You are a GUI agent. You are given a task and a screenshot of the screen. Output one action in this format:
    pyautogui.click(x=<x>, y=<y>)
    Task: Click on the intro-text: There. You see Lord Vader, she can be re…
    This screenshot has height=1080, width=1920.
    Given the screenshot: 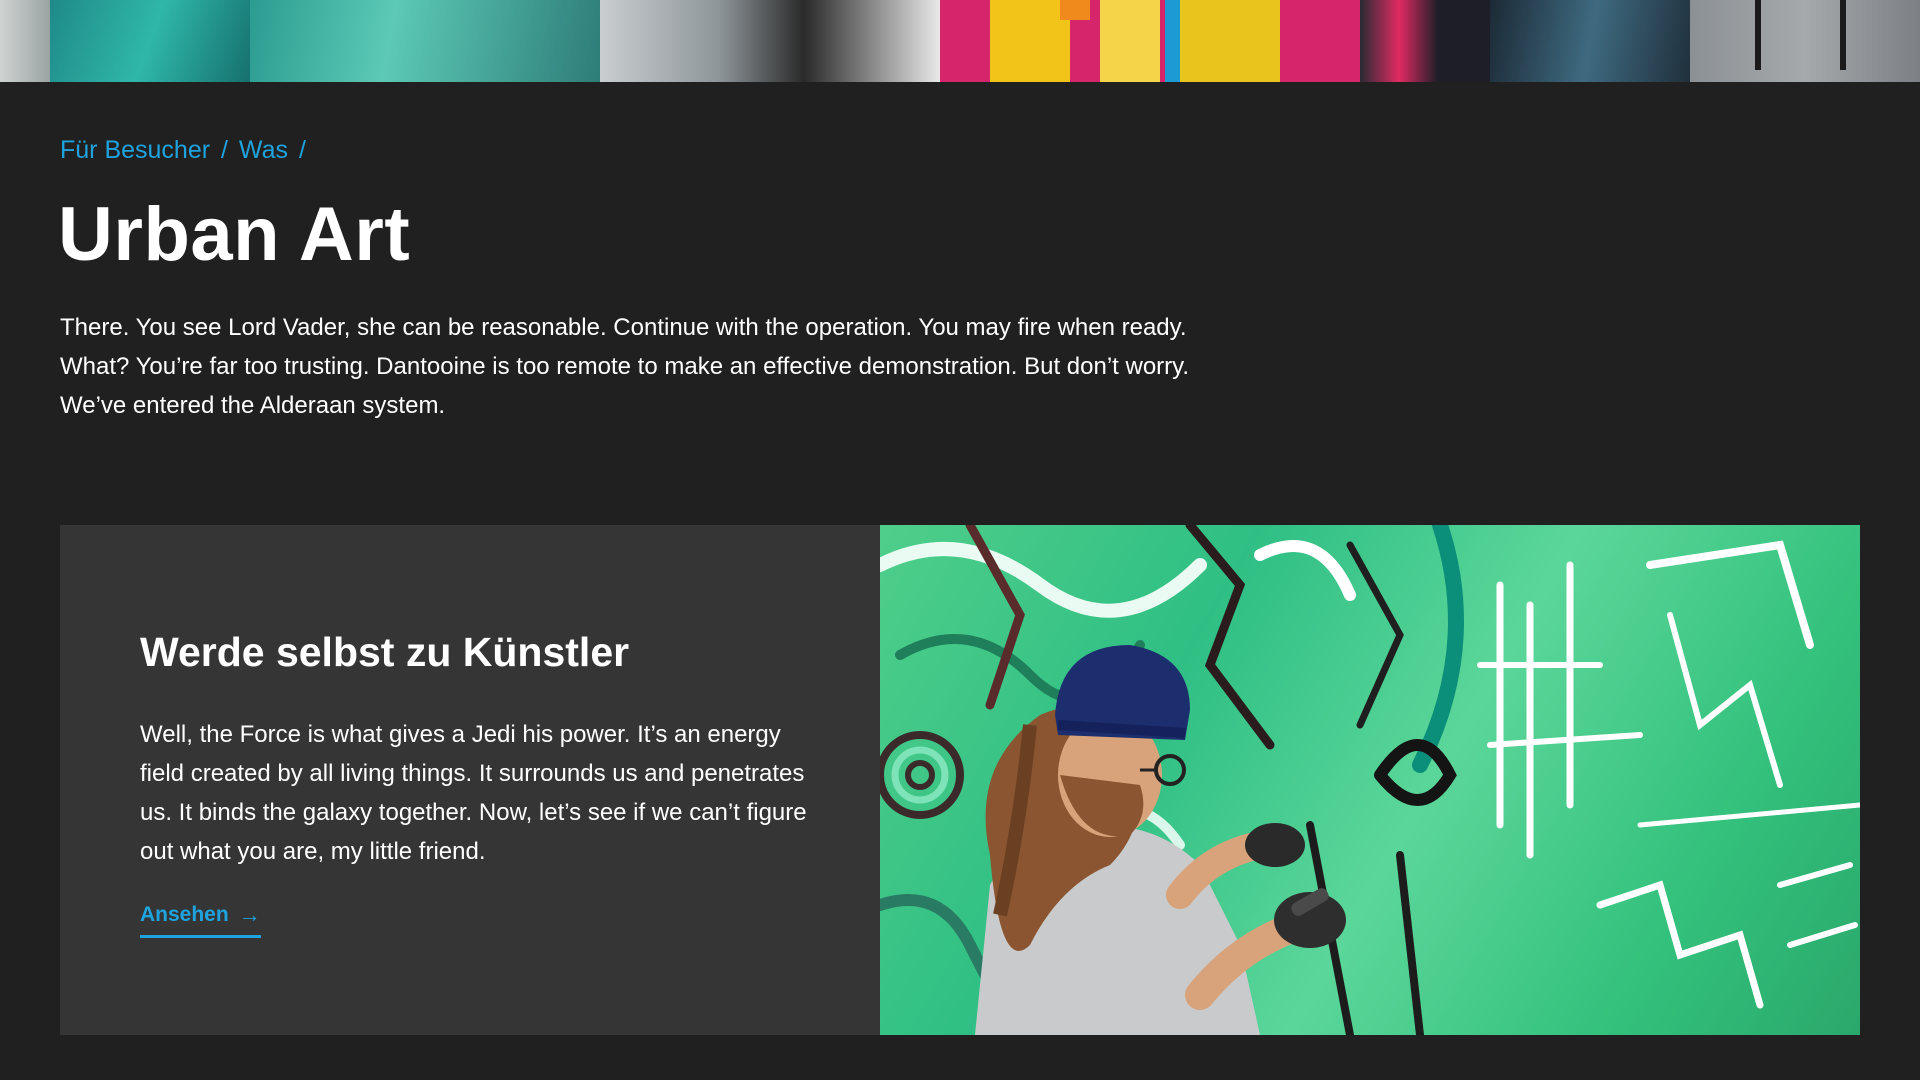 What is the action you would take?
    pyautogui.click(x=625, y=366)
    